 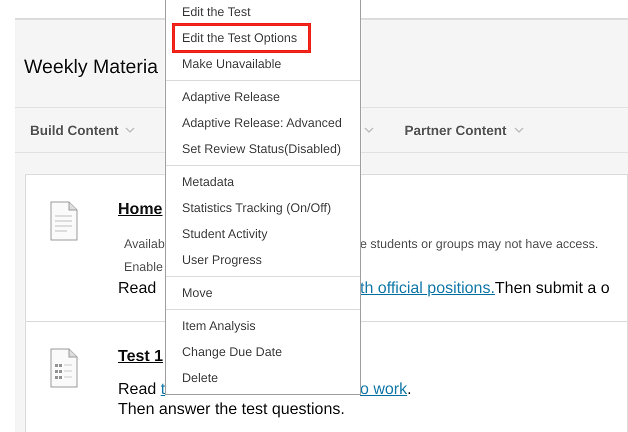 I want to click on menu-item: Make Unavailable, so click(x=232, y=64).